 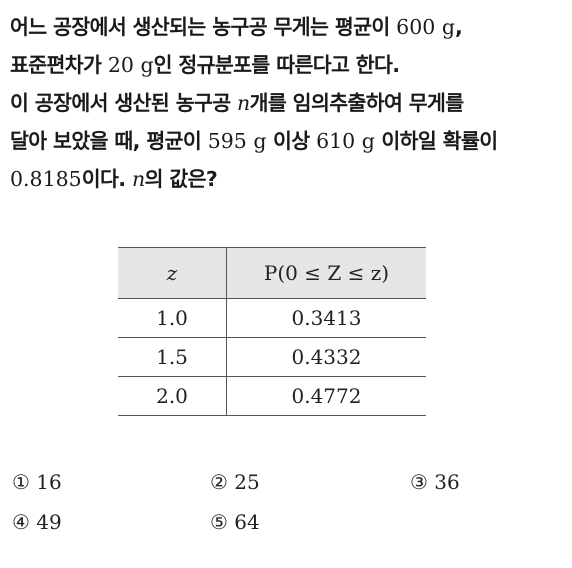 I want to click on table-cell-z: 1.5, so click(x=172, y=357).